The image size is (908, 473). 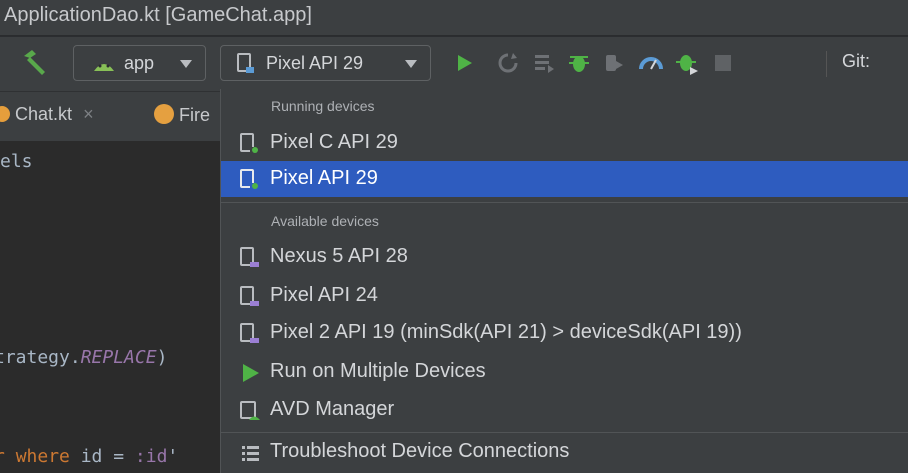 I want to click on menu-item-troubleshoot: Troubleshoot Device Connections, so click(x=564, y=452).